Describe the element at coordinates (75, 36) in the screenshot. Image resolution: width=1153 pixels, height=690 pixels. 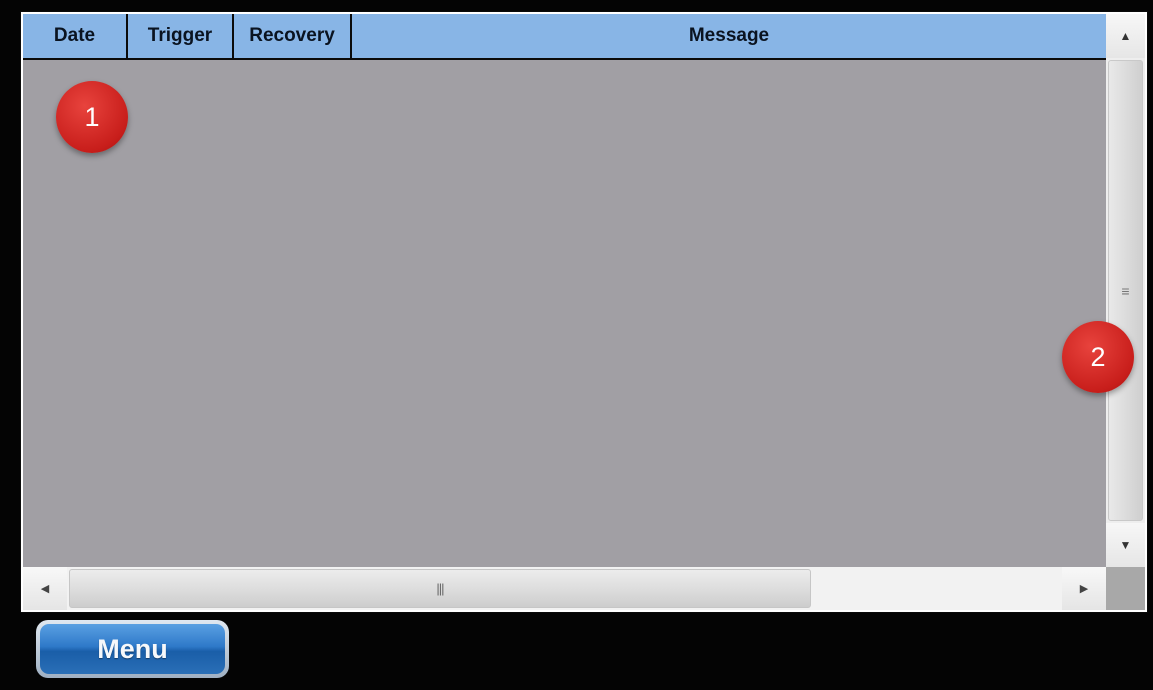
I see `column-header-date: Date` at that location.